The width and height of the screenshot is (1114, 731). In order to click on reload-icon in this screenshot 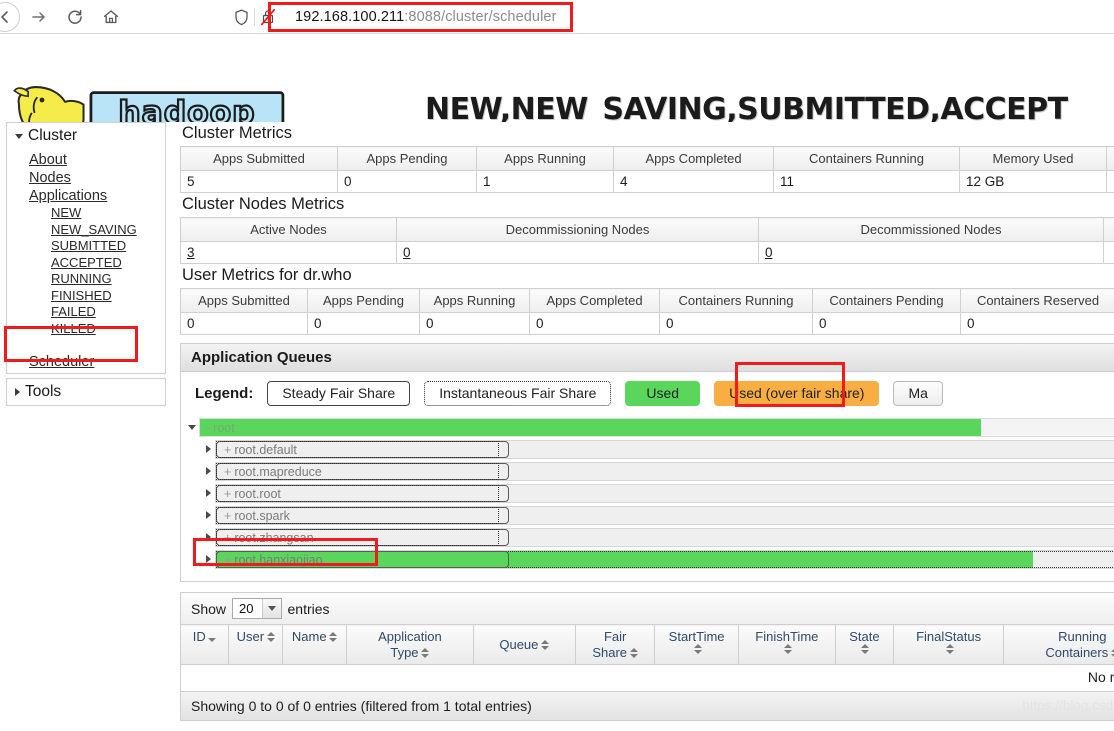, I will do `click(75, 16)`.